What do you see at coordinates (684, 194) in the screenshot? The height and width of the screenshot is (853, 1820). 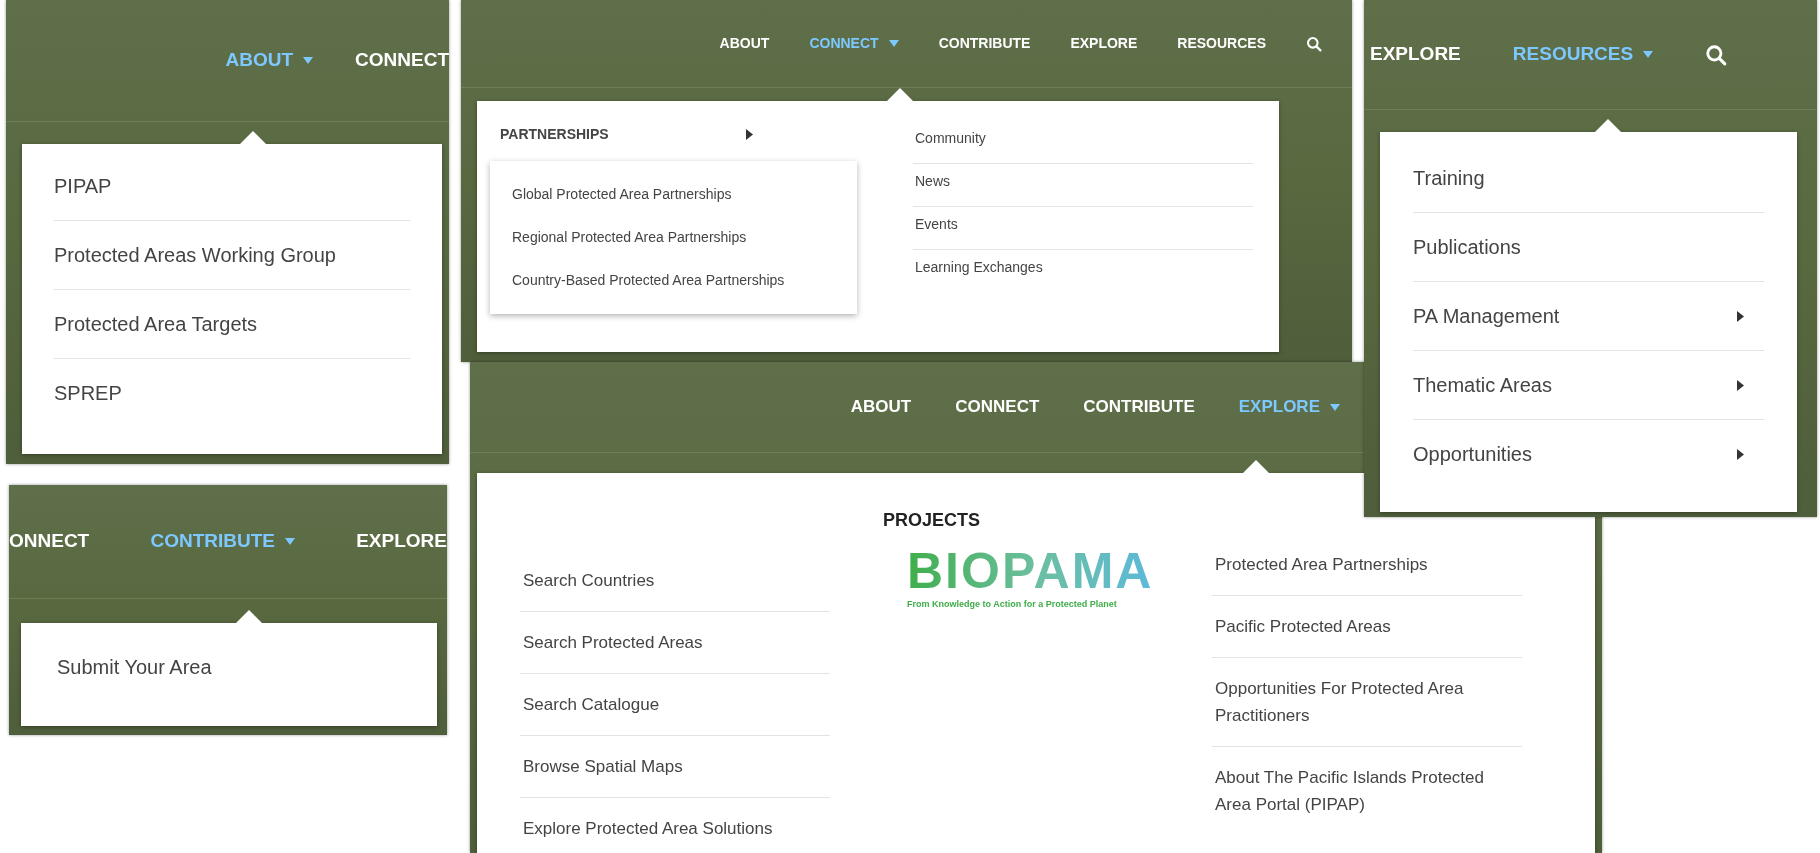 I see `submenu-item: Global Protected Area Partnerships` at bounding box center [684, 194].